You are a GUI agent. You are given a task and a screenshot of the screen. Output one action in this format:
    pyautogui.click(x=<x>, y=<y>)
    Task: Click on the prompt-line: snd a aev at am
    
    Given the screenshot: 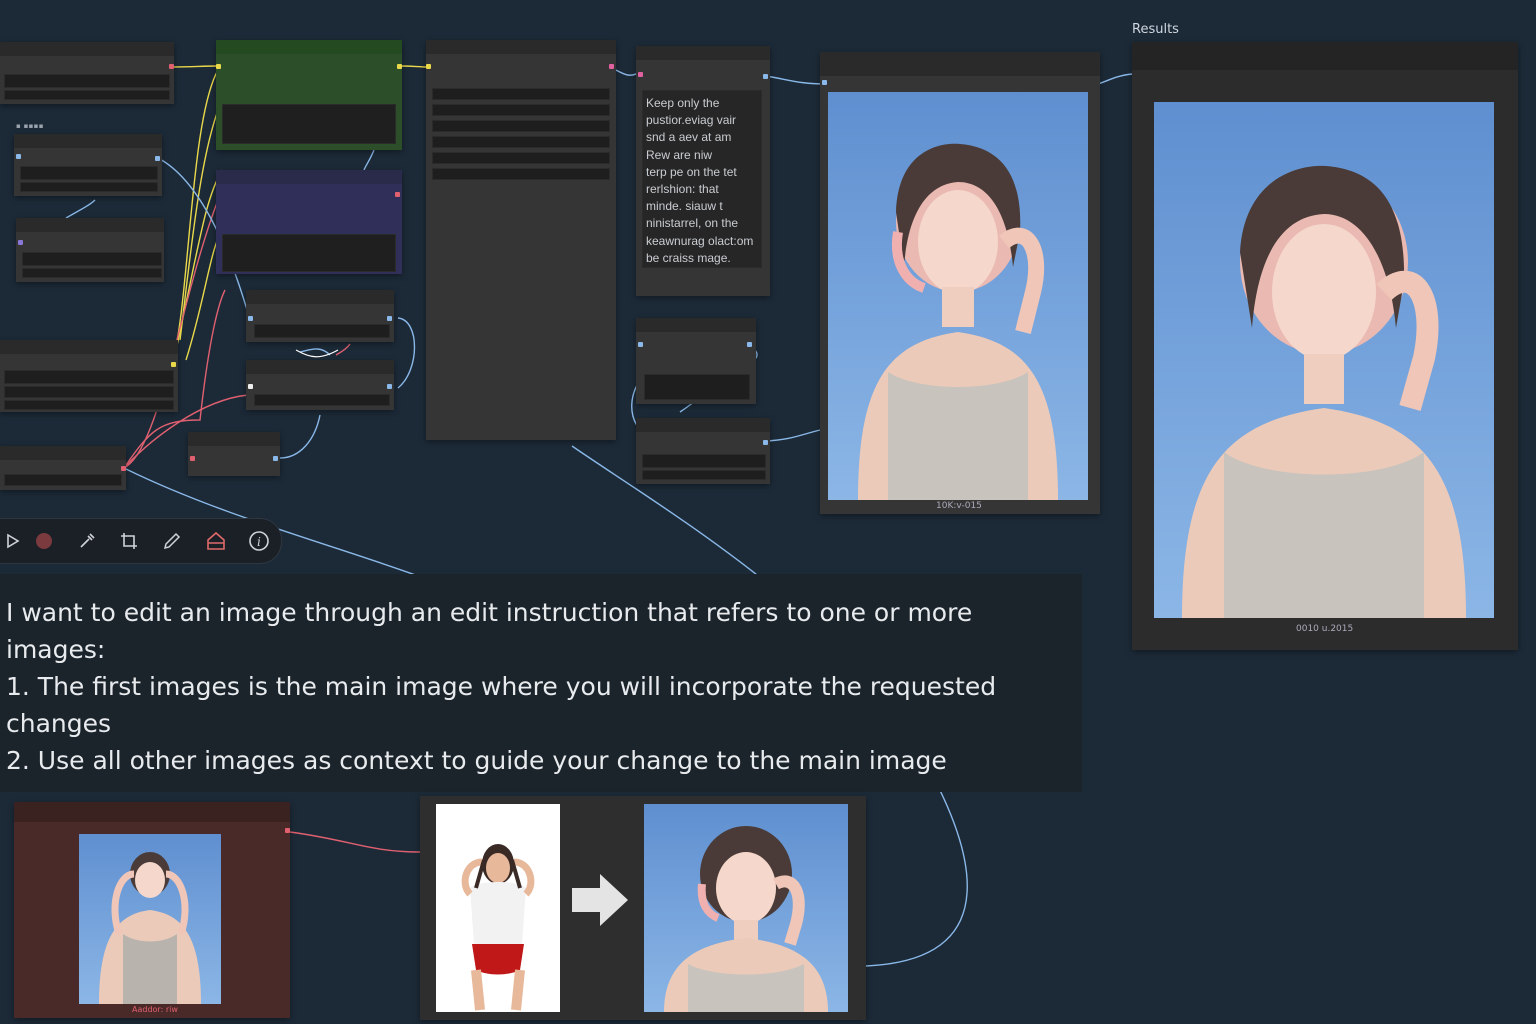 What is the action you would take?
    pyautogui.click(x=689, y=137)
    